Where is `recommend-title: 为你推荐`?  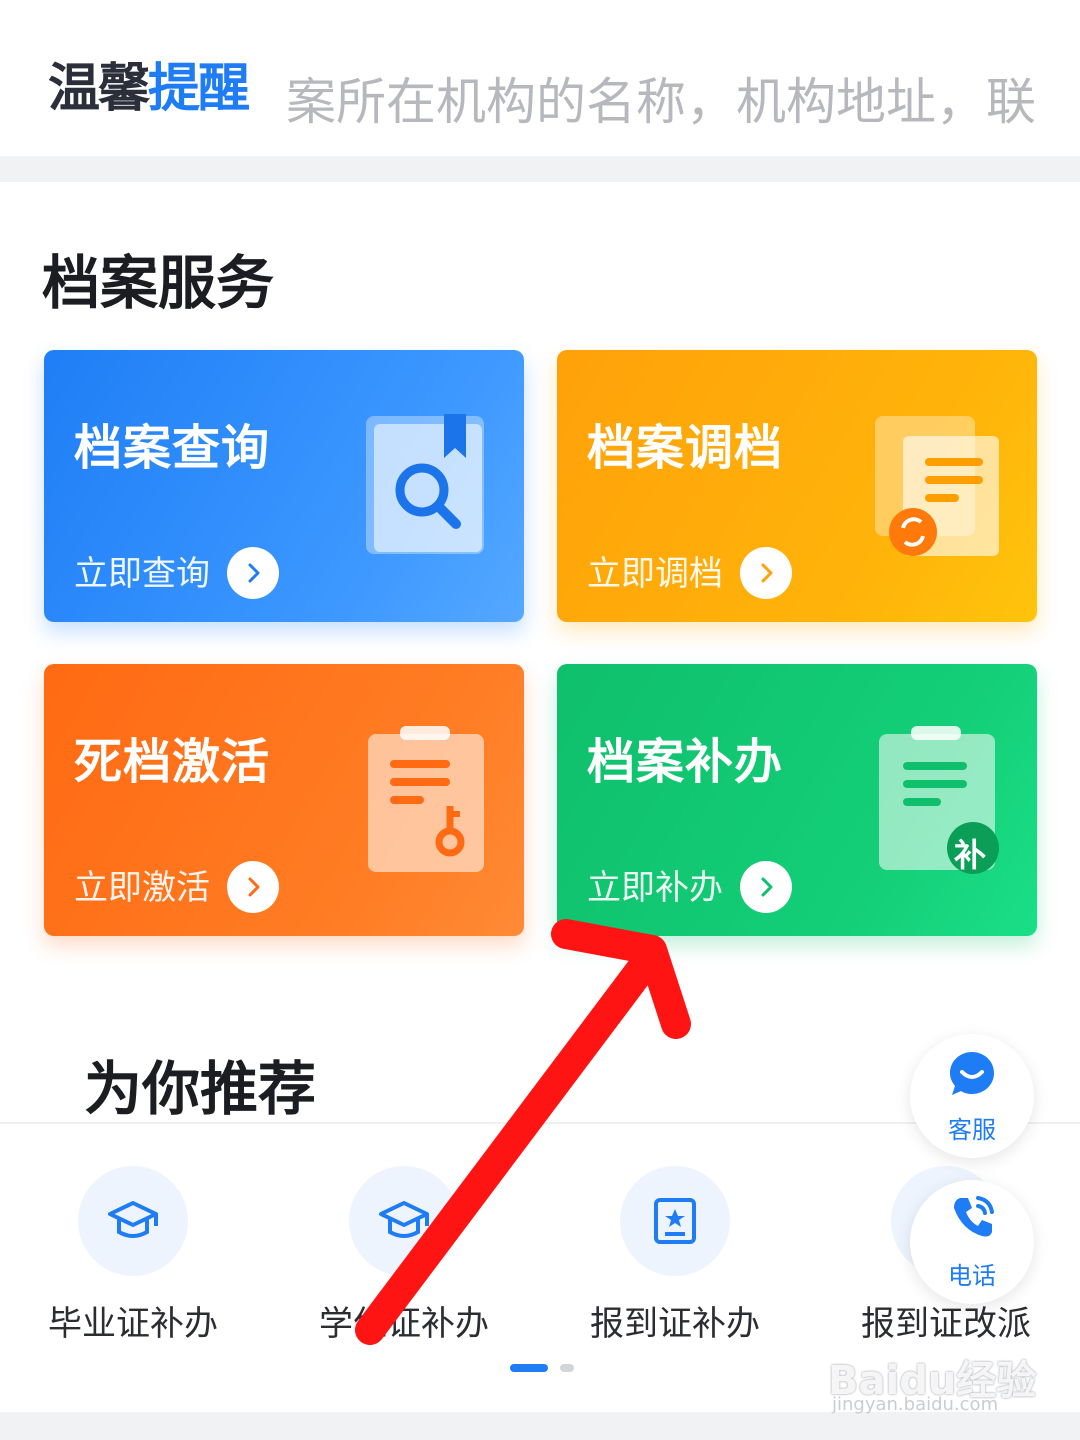
recommend-title: 为你推荐 is located at coordinates (200, 1089).